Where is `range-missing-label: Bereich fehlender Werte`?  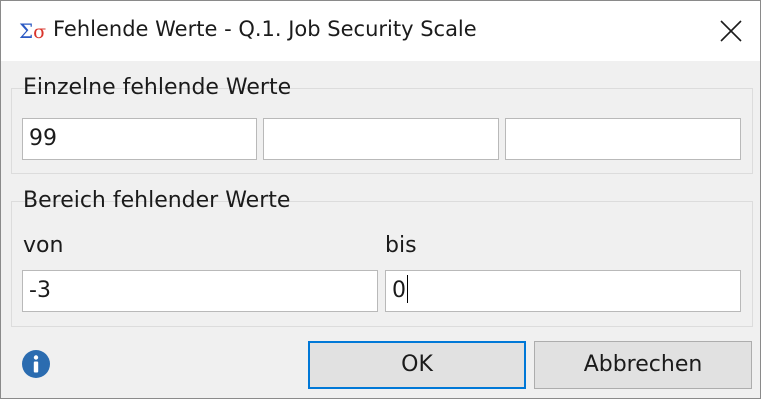 range-missing-label: Bereich fehlender Werte is located at coordinates (157, 200).